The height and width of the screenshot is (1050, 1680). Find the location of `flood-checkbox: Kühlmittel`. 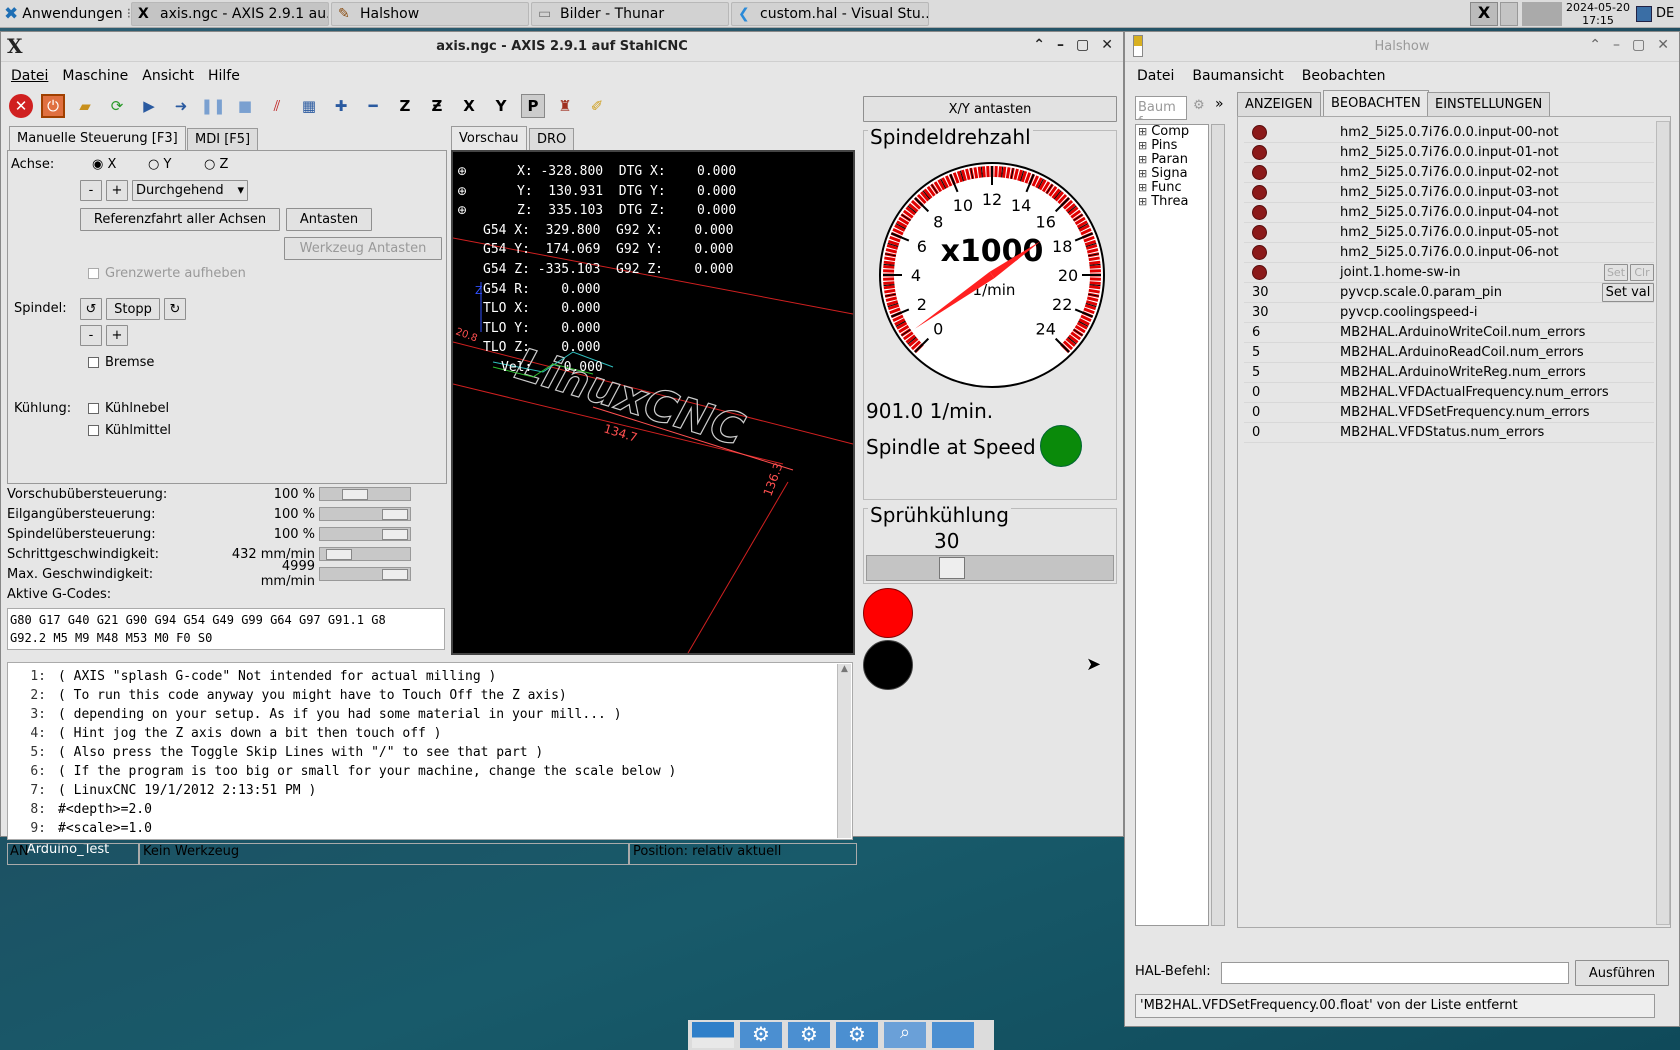

flood-checkbox: Kühlmittel is located at coordinates (129, 430).